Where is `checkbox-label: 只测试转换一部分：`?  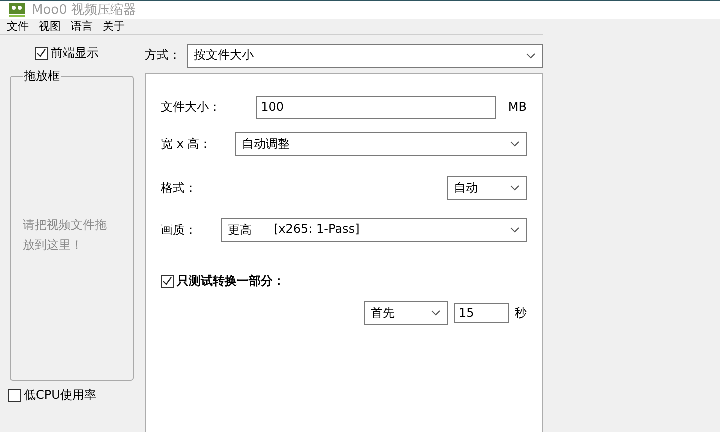
checkbox-label: 只测试转换一部分： is located at coordinates (231, 281).